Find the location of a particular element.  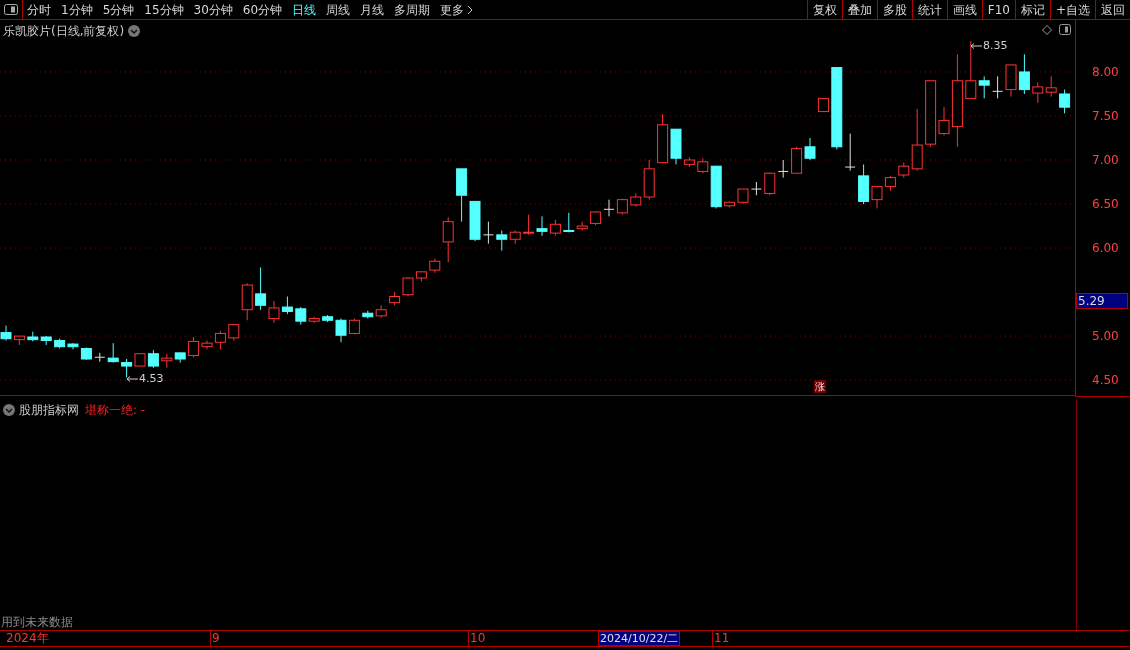

period-tab: 15分钟 is located at coordinates (164, 9).